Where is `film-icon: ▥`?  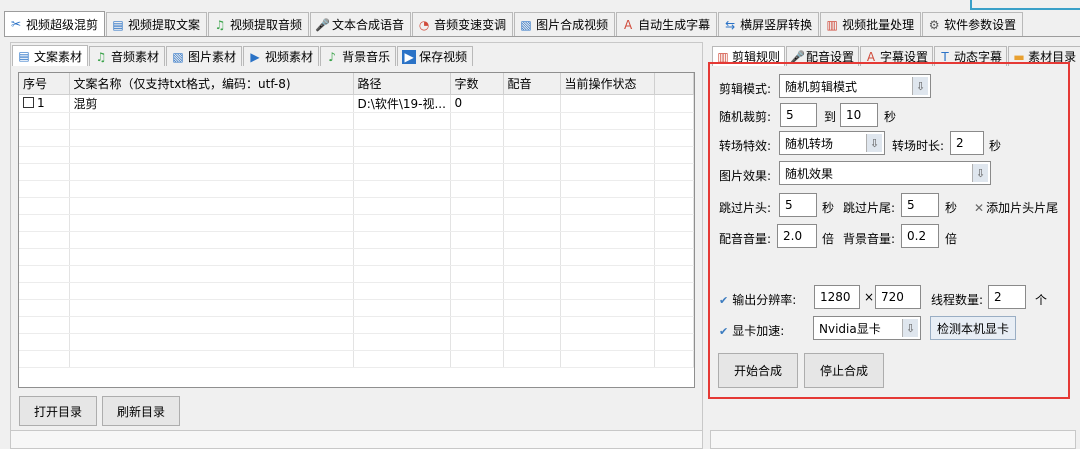
film-icon: ▥ is located at coordinates (832, 24).